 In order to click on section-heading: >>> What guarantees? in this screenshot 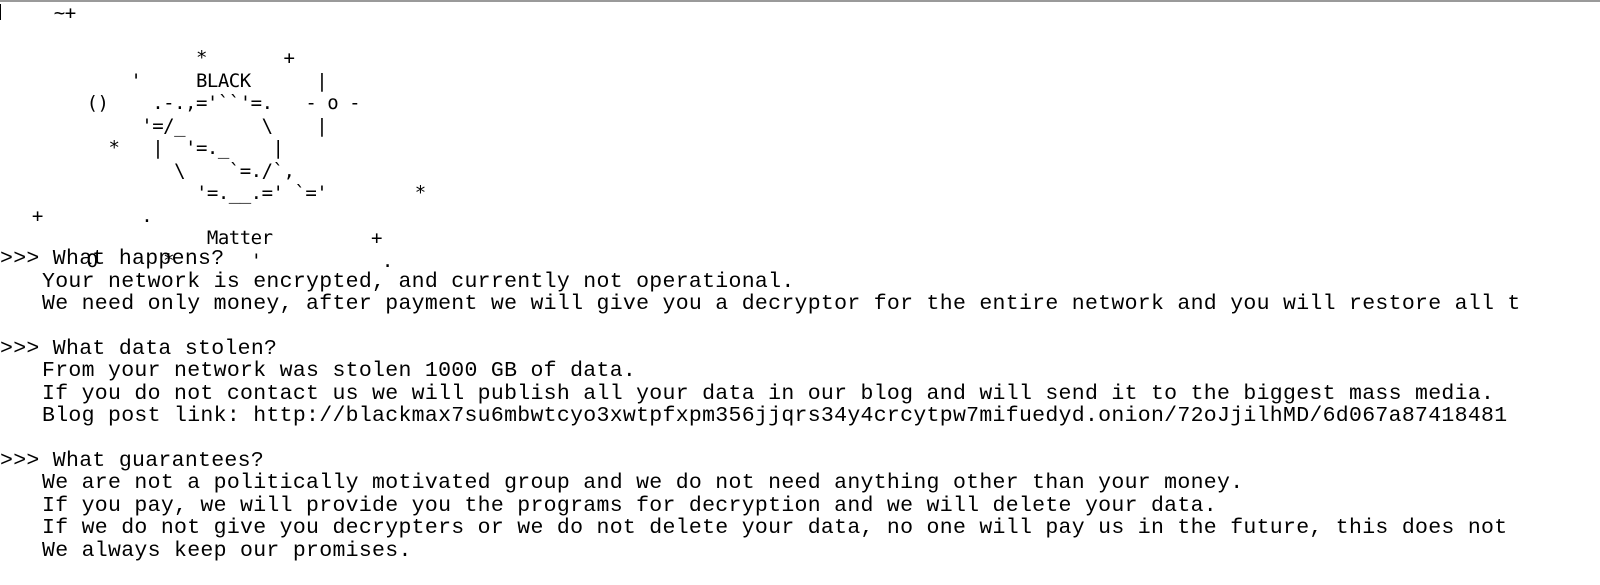, I will do `click(132, 460)`.